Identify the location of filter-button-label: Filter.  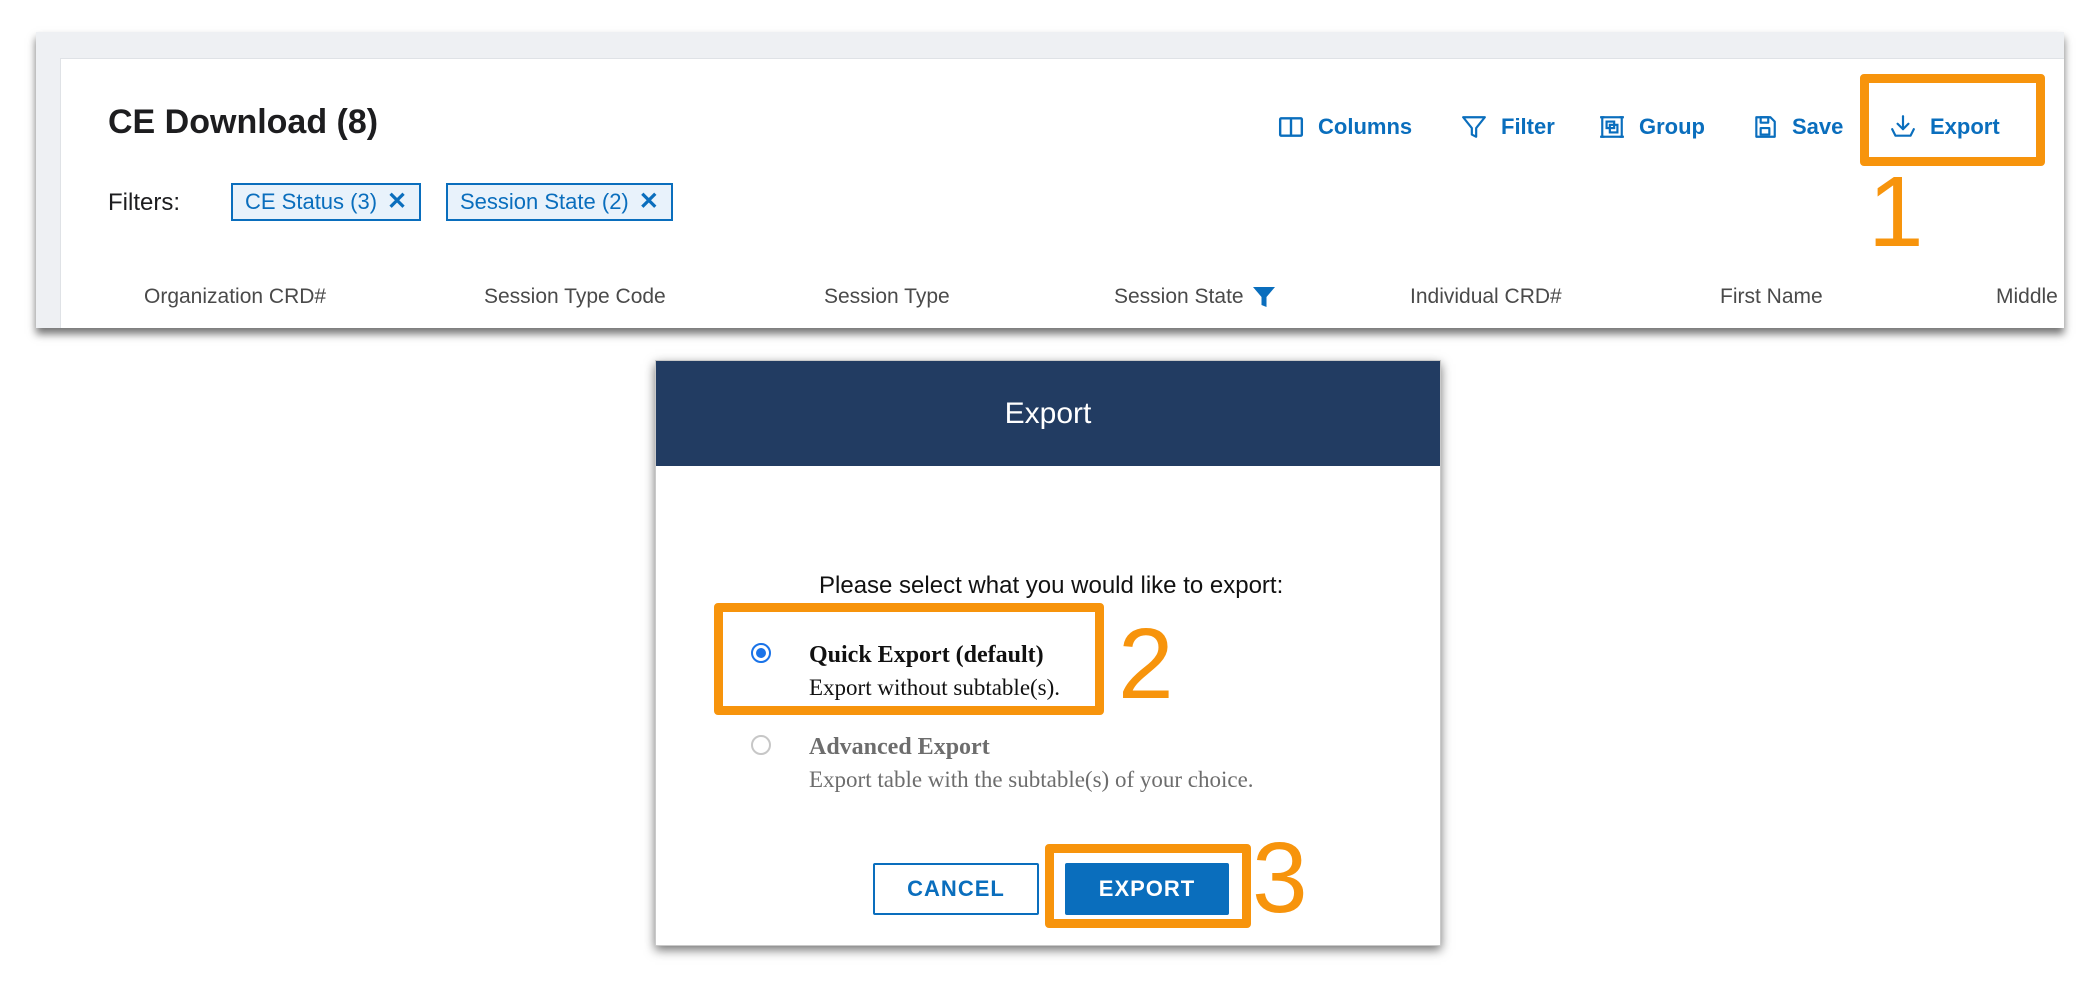
(1528, 126).